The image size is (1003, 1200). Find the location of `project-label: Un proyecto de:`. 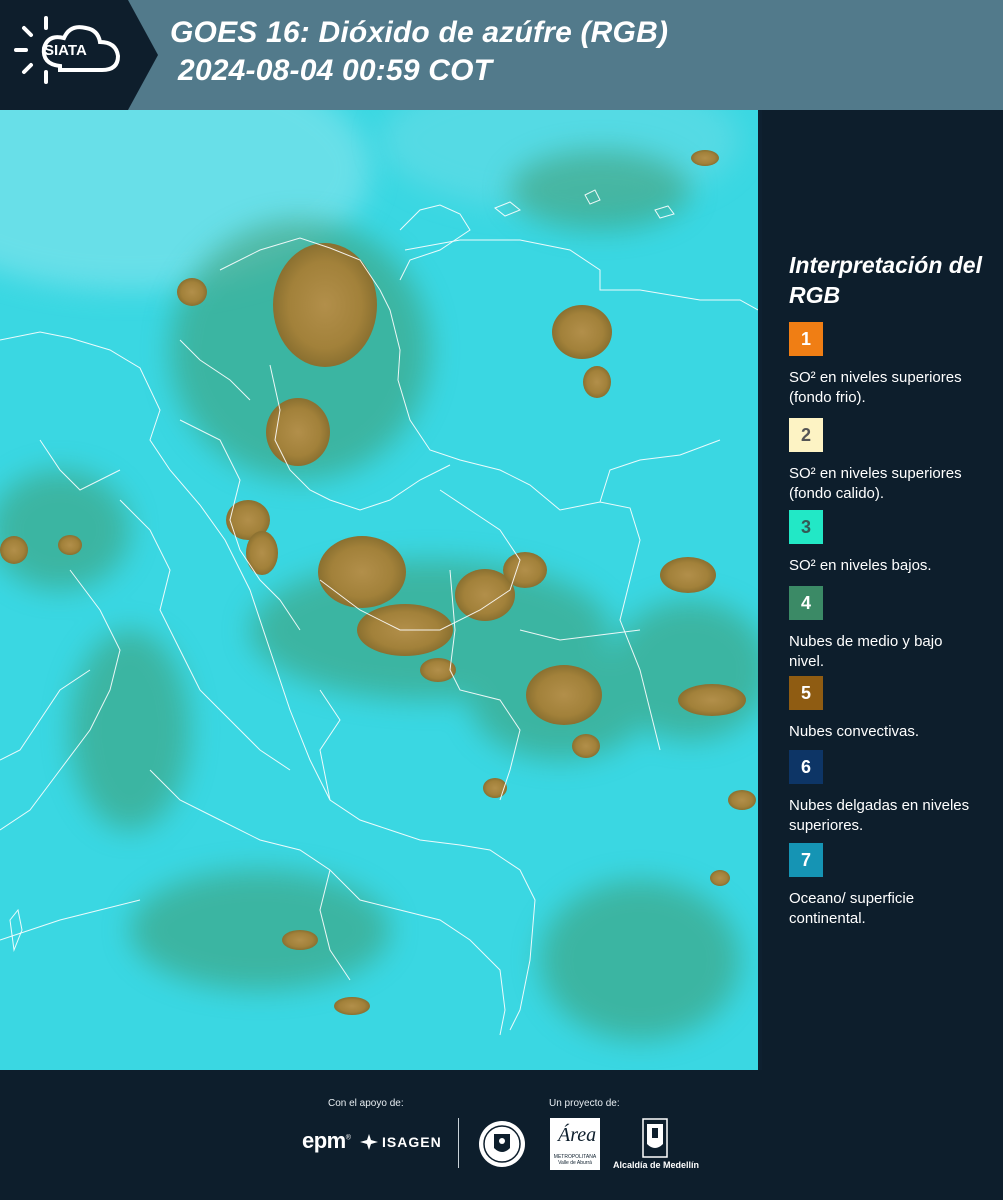

project-label: Un proyecto de: is located at coordinates (584, 1103).